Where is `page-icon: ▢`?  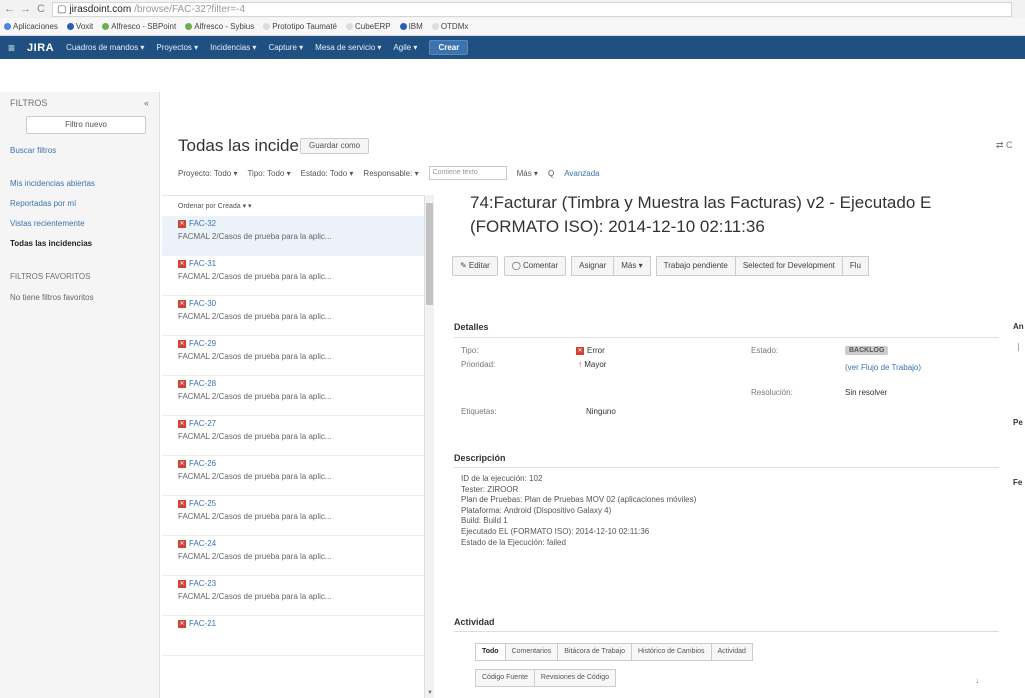 page-icon: ▢ is located at coordinates (62, 9).